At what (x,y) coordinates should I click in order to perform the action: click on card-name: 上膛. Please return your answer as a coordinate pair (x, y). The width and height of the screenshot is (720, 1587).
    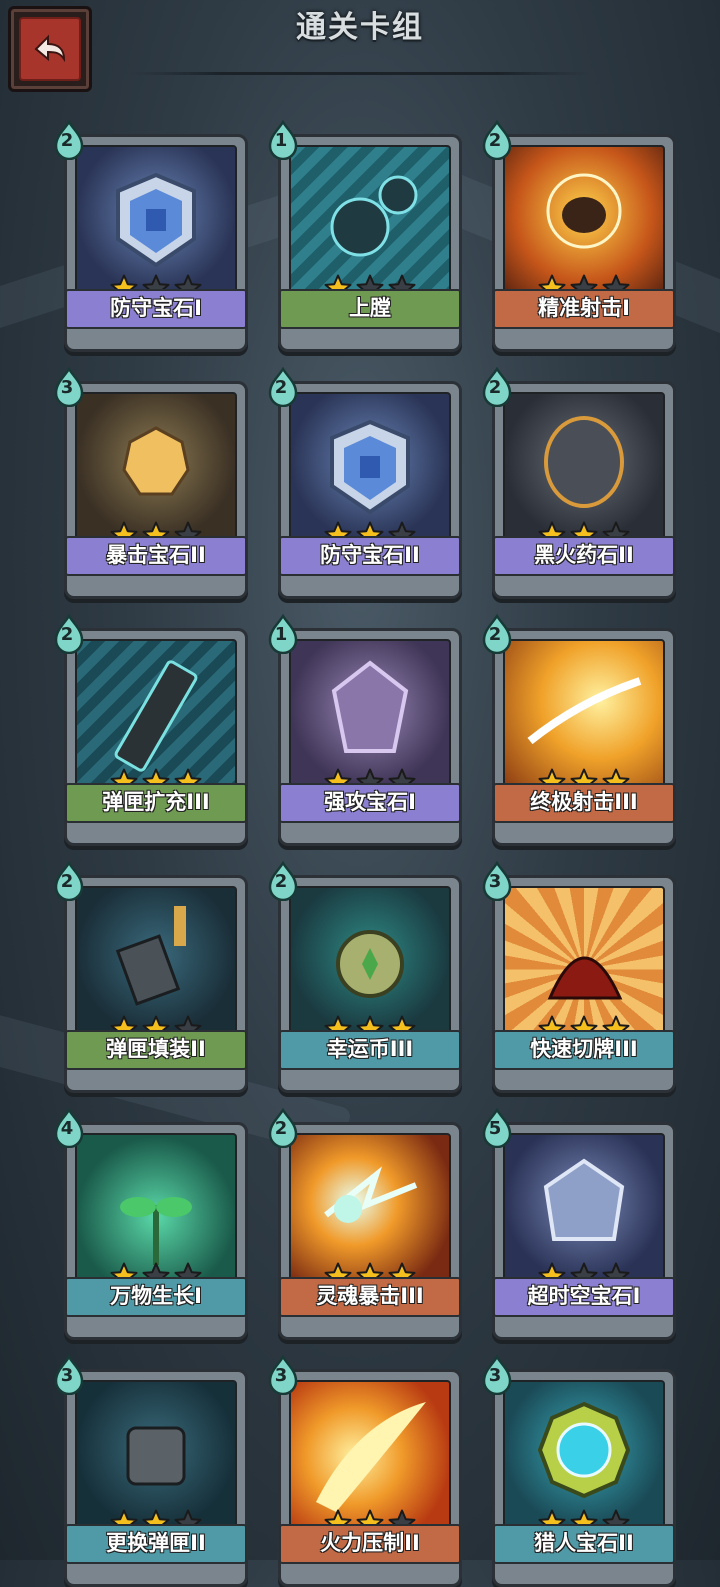
    Looking at the image, I should click on (370, 309).